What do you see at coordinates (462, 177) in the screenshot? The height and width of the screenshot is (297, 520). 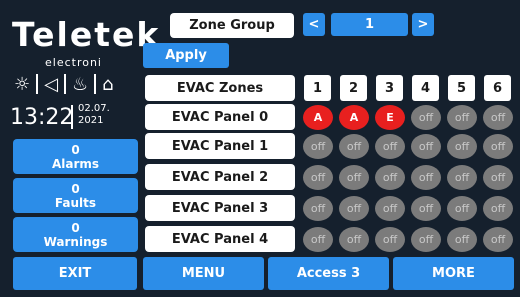 I see `zone-cell-2-5: off` at bounding box center [462, 177].